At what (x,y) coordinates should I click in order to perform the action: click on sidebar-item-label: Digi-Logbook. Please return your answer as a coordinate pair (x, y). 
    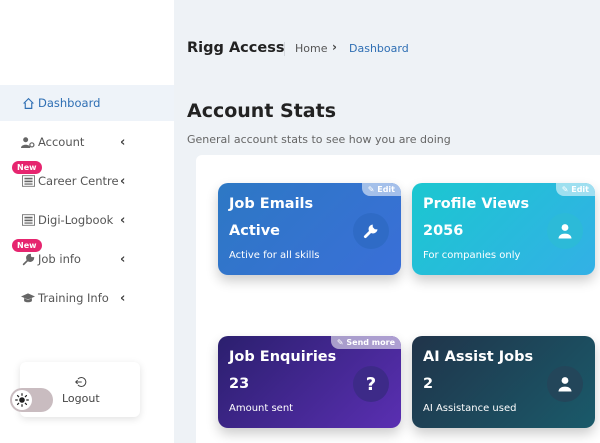
    Looking at the image, I should click on (76, 220).